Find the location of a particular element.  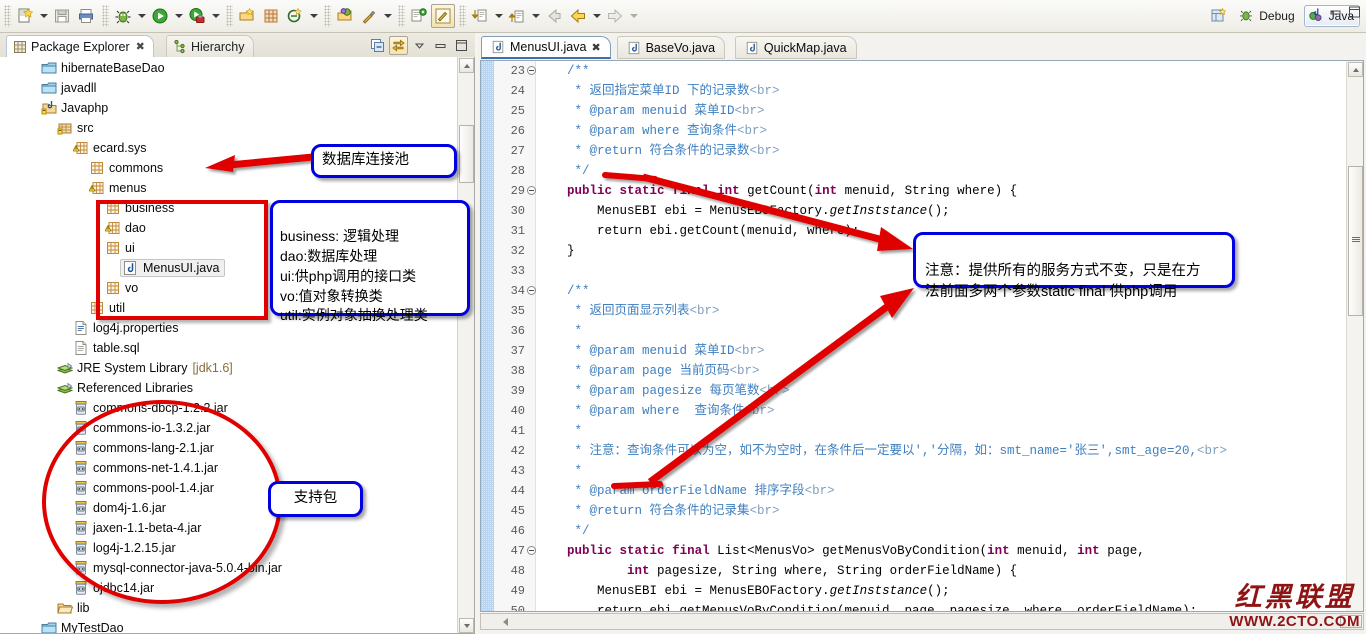

editor-minimize-icon is located at coordinates (1335, 14).